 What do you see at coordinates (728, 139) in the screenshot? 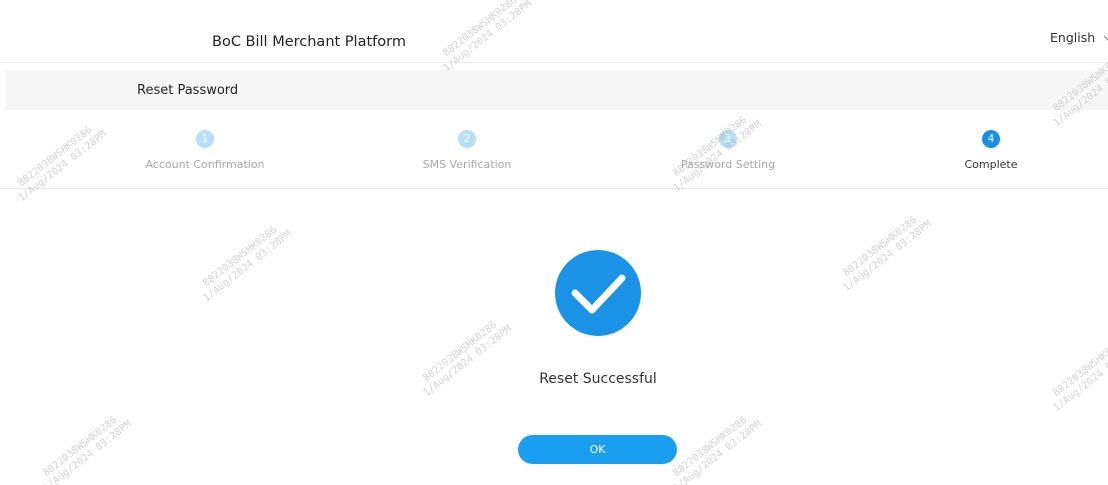
I see `step-number-badge: 3` at bounding box center [728, 139].